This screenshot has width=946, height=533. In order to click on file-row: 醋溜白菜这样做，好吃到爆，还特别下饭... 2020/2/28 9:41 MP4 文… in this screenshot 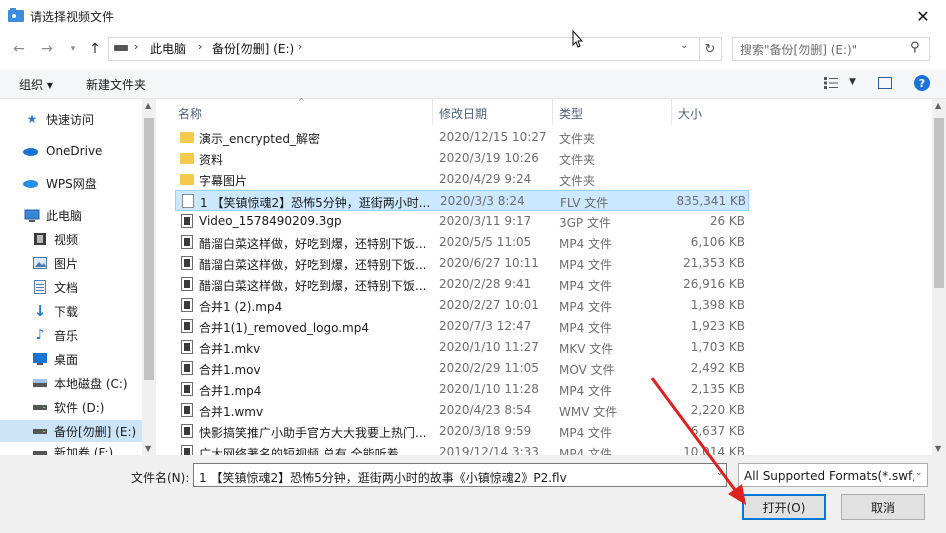, I will do `click(462, 284)`.